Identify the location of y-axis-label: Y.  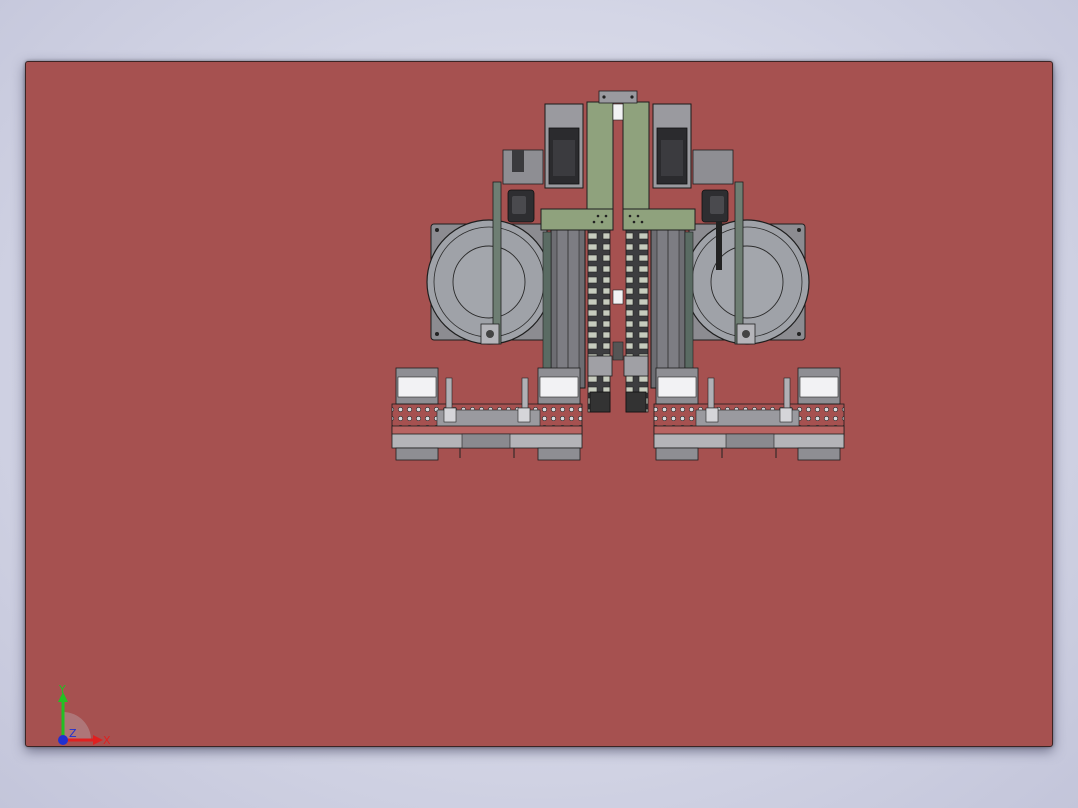
(62, 689).